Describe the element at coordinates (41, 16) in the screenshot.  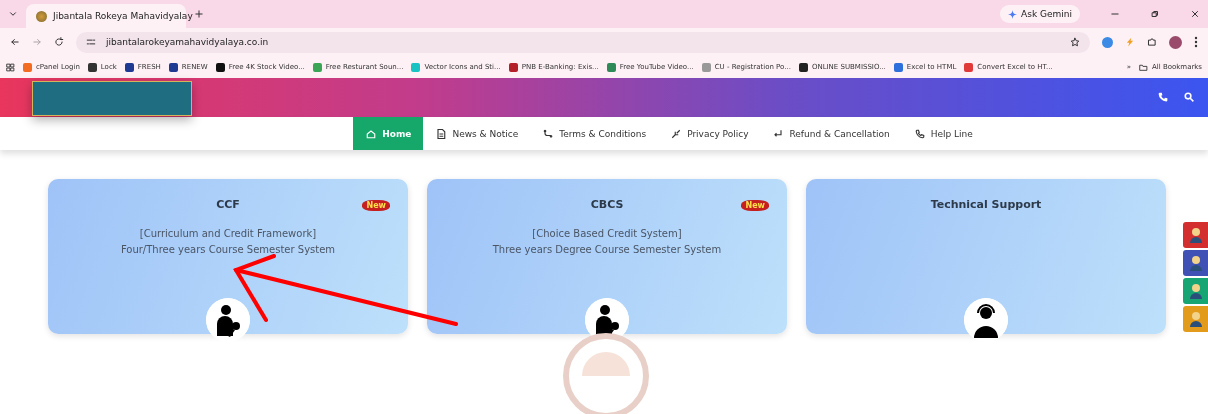
I see `site-favicon-icon` at that location.